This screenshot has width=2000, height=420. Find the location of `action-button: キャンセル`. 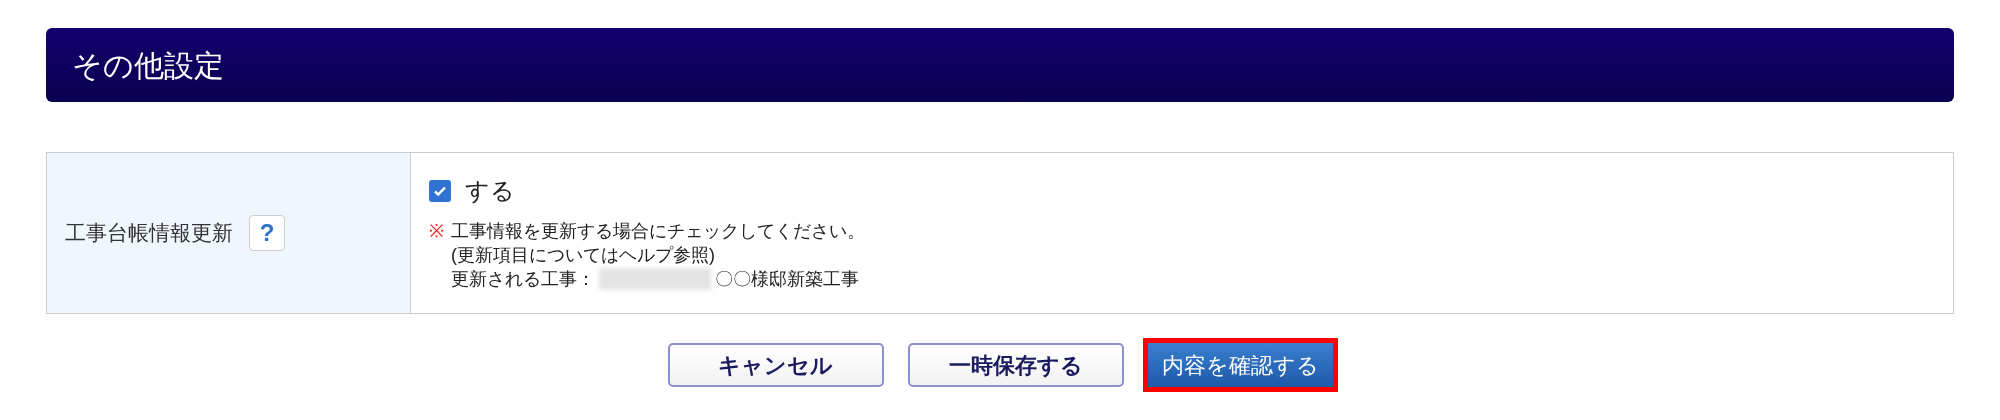

action-button: キャンセル is located at coordinates (775, 365).